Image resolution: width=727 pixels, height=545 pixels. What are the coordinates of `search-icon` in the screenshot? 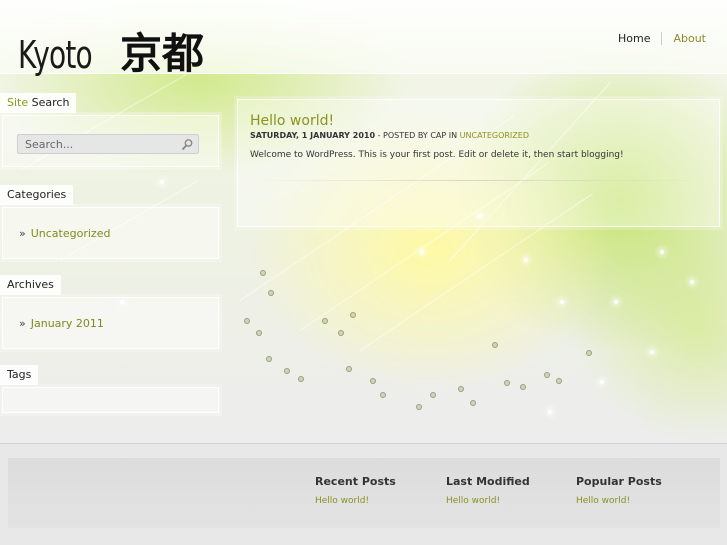 It's located at (187, 144).